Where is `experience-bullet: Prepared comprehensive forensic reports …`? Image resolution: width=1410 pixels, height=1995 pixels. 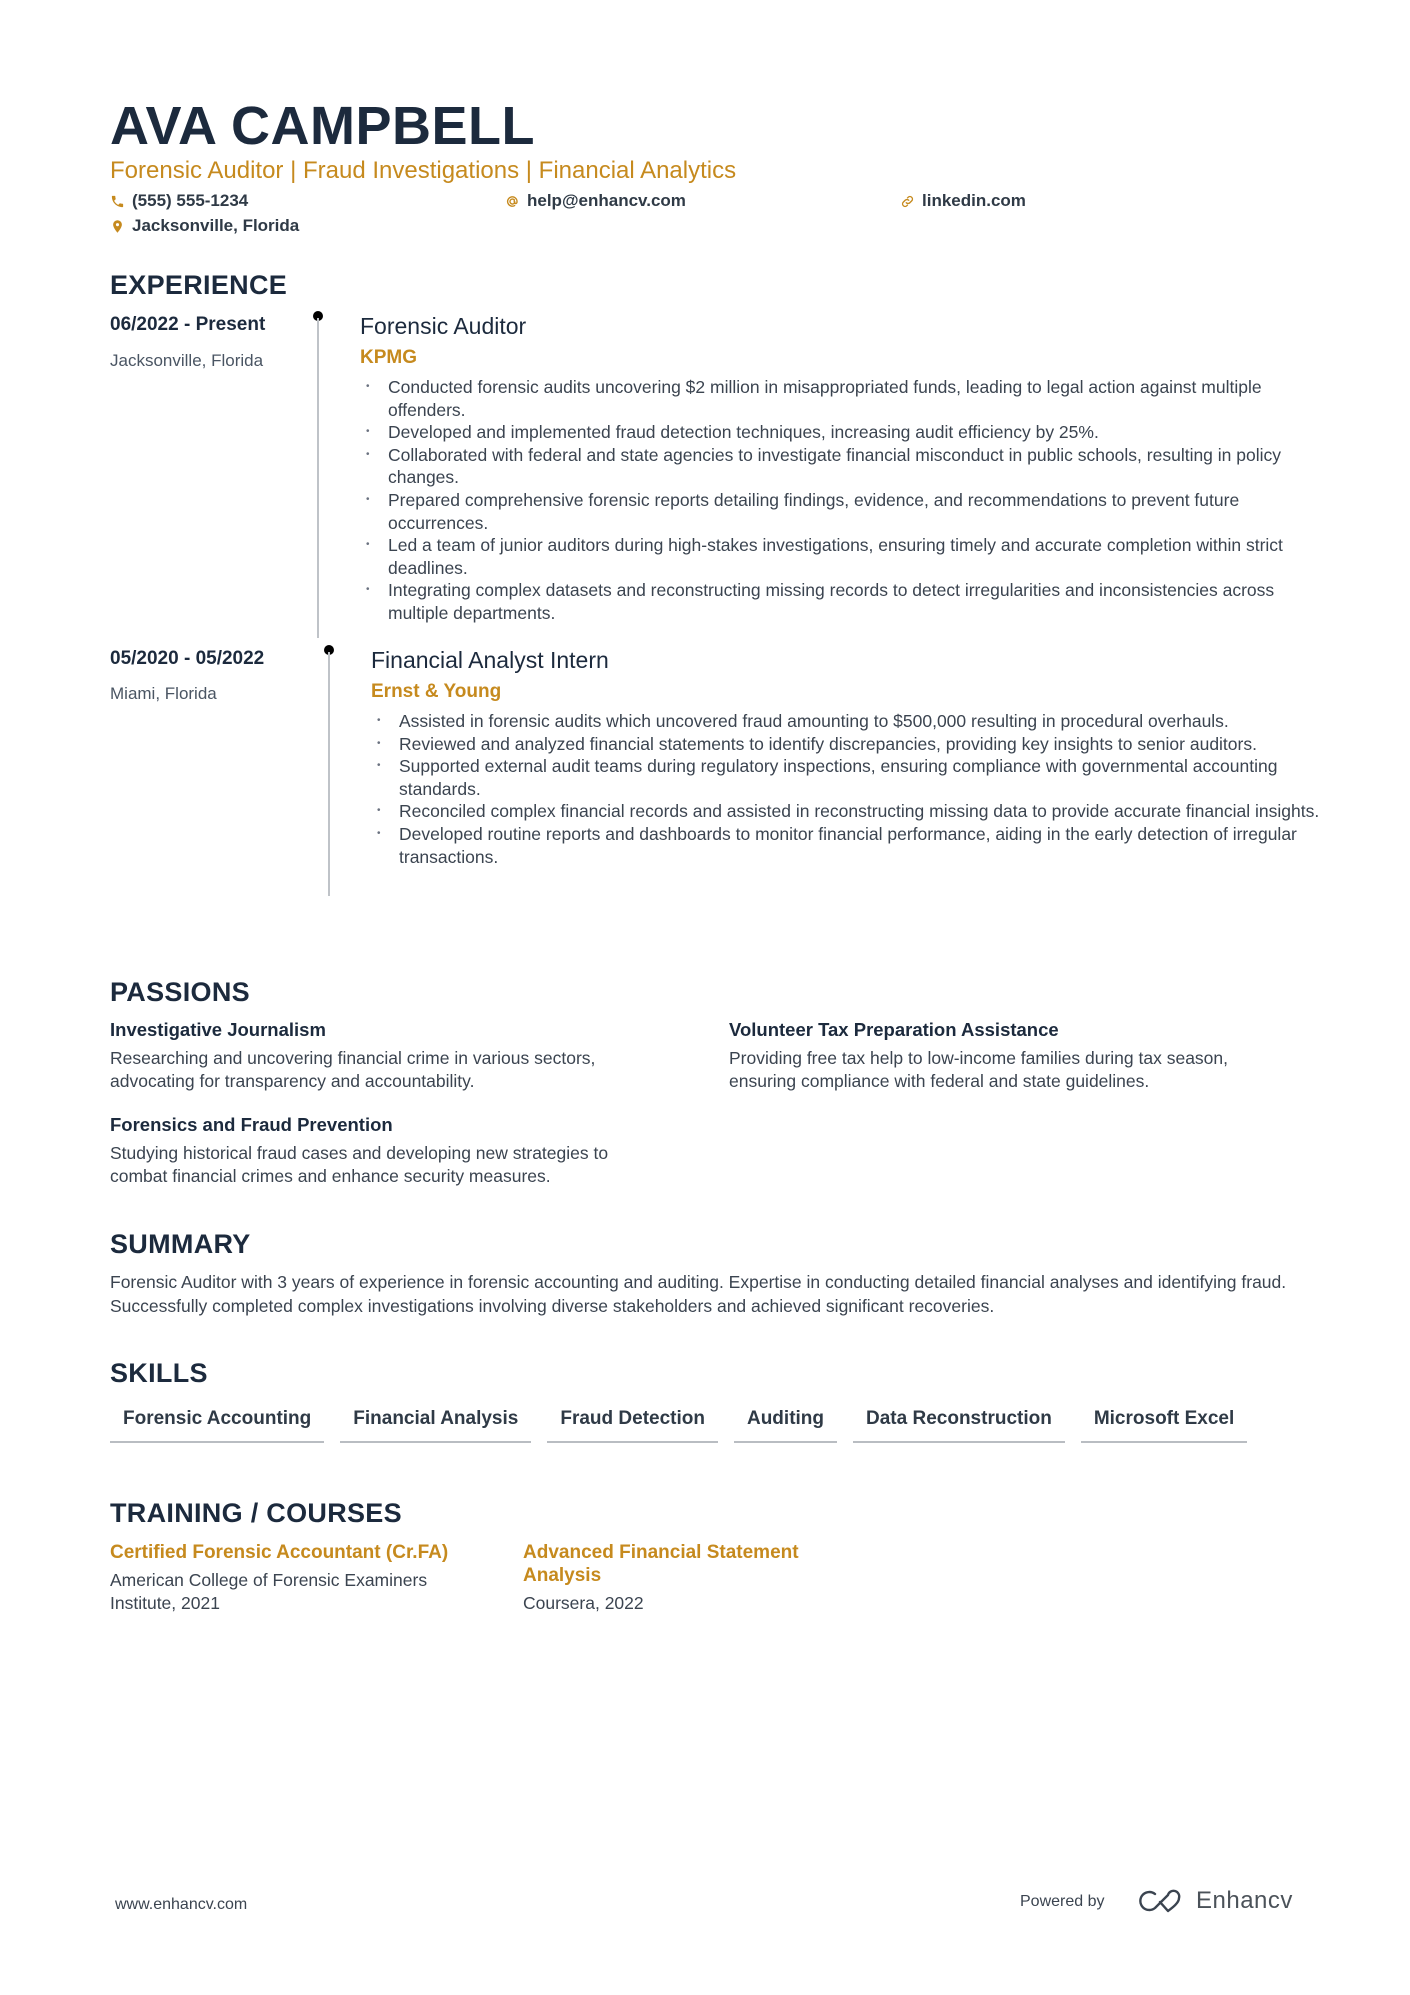
experience-bullet: Prepared comprehensive forensic reports … is located at coordinates (840, 511).